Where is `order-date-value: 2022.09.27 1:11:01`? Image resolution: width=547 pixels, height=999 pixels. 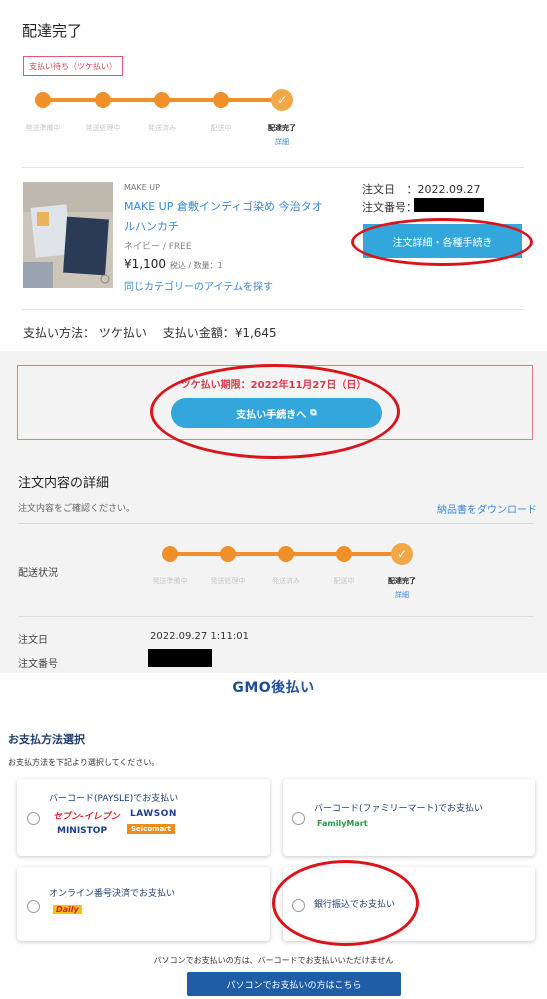 order-date-value: 2022.09.27 1:11:01 is located at coordinates (199, 636).